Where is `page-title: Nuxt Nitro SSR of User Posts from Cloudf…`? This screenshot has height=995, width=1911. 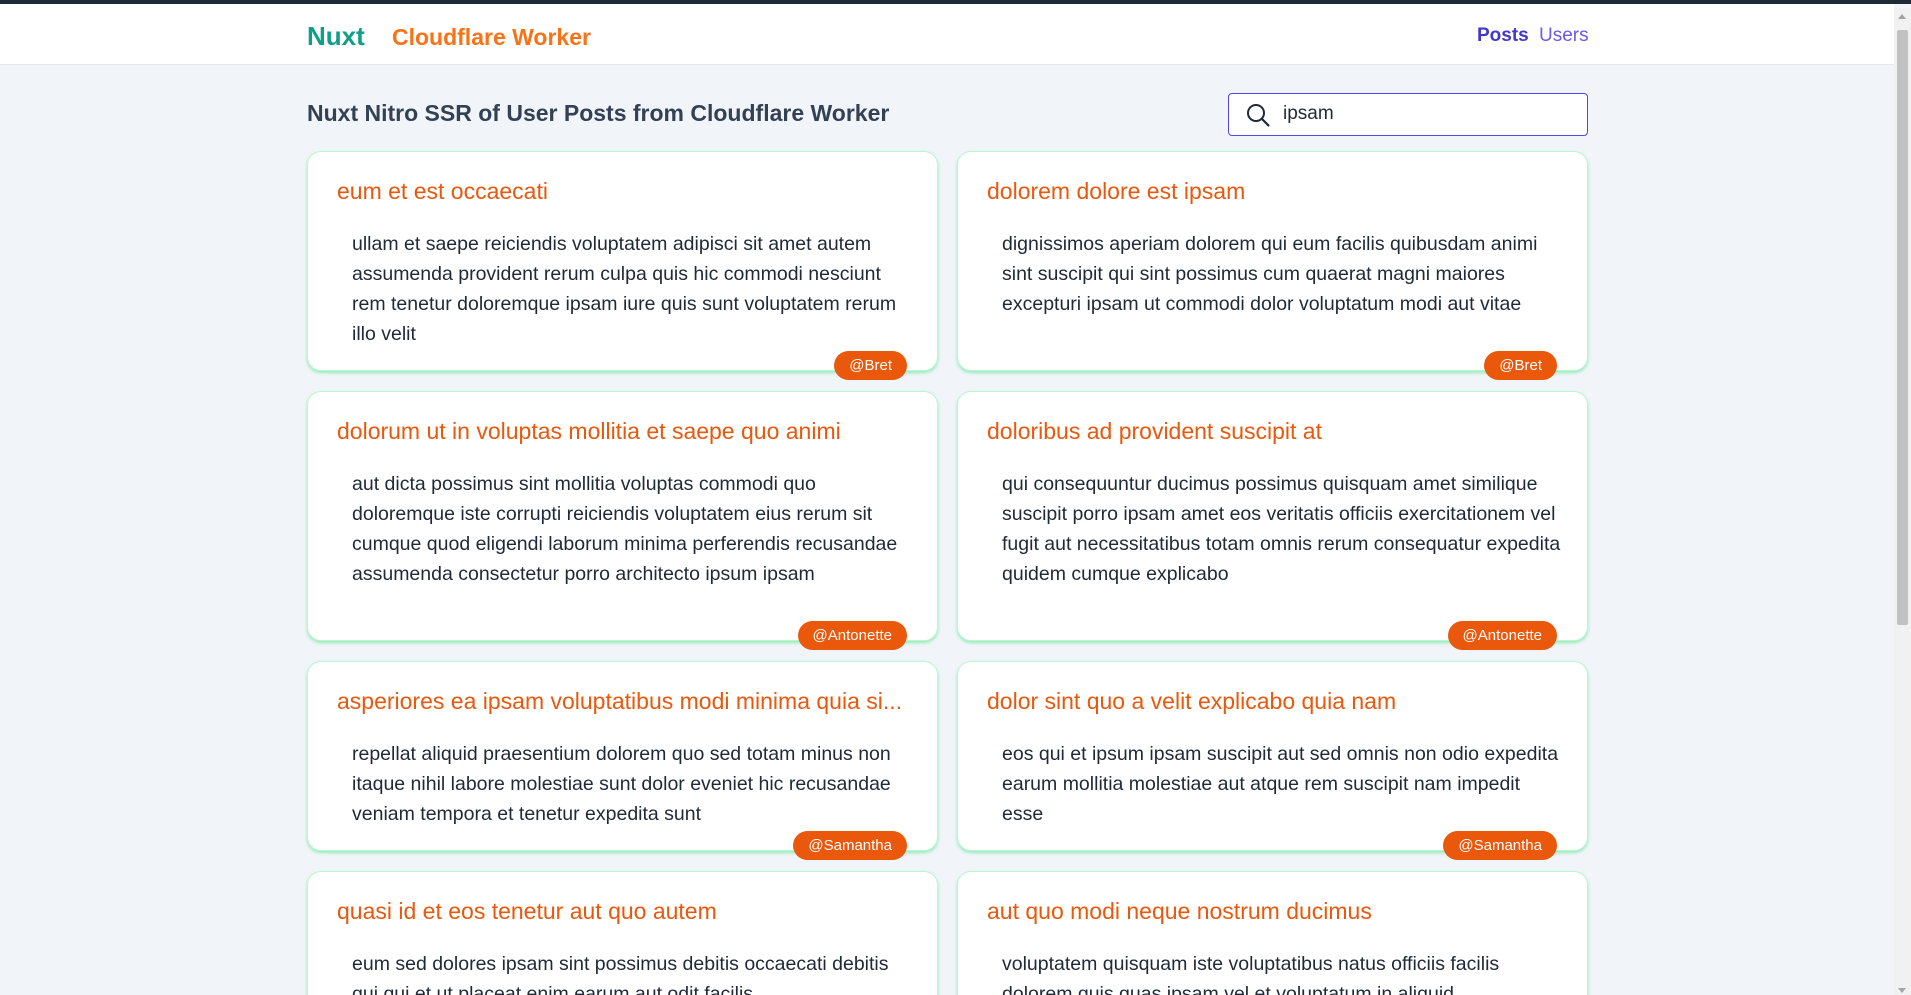 page-title: Nuxt Nitro SSR of User Posts from Cloudf… is located at coordinates (598, 113).